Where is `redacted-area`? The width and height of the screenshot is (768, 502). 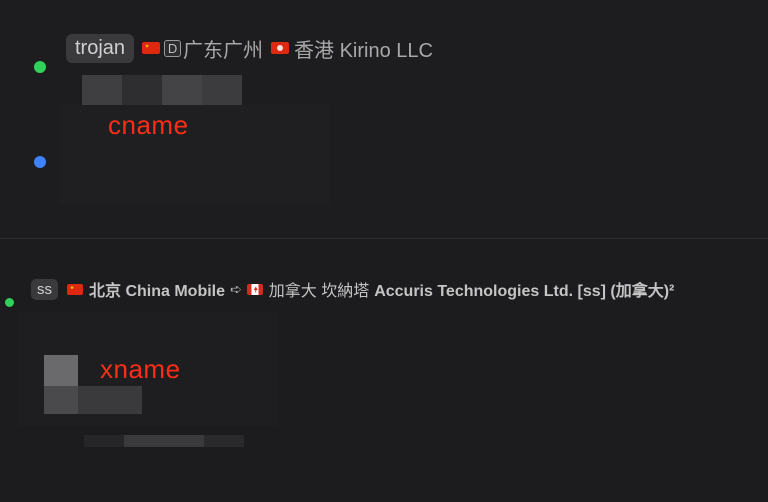 redacted-area is located at coordinates (195, 155).